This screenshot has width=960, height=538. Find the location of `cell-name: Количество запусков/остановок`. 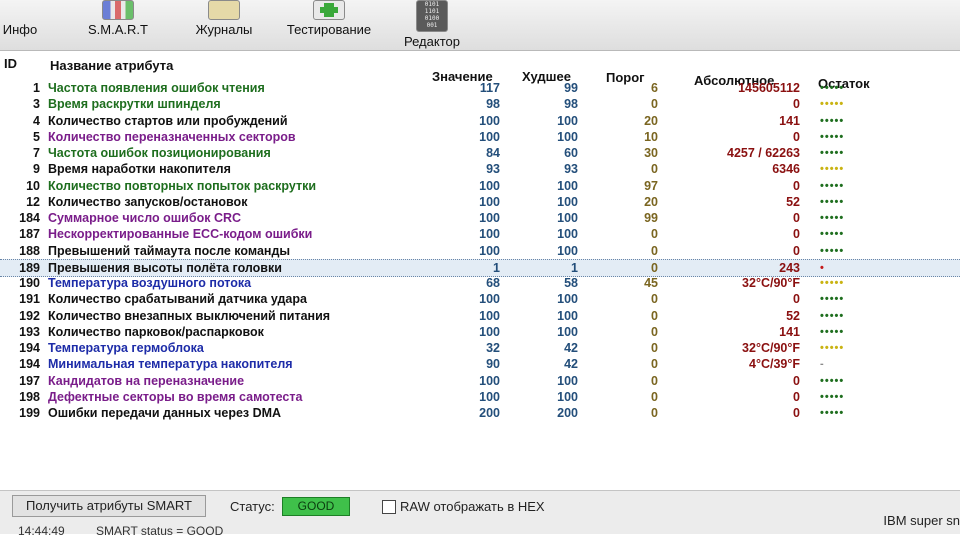

cell-name: Количество запусков/остановок is located at coordinates (148, 201).